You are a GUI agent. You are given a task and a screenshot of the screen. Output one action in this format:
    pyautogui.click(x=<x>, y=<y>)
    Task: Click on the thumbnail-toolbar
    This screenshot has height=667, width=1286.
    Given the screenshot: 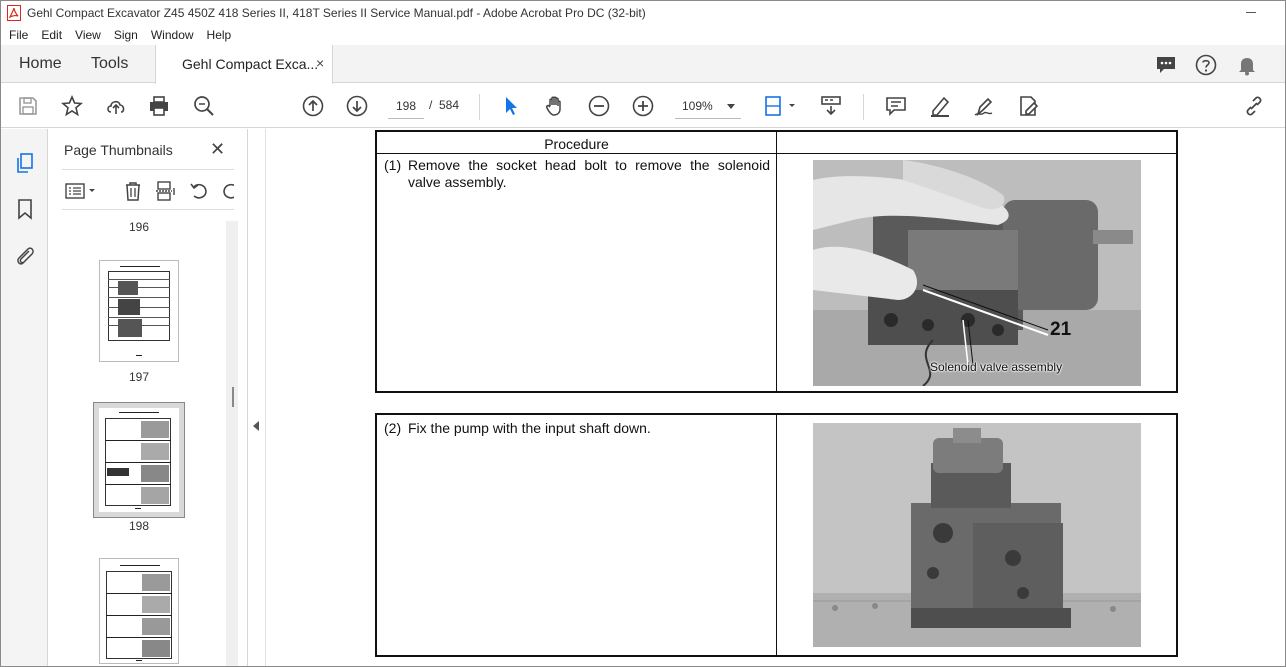 What is the action you would take?
    pyautogui.click(x=152, y=192)
    